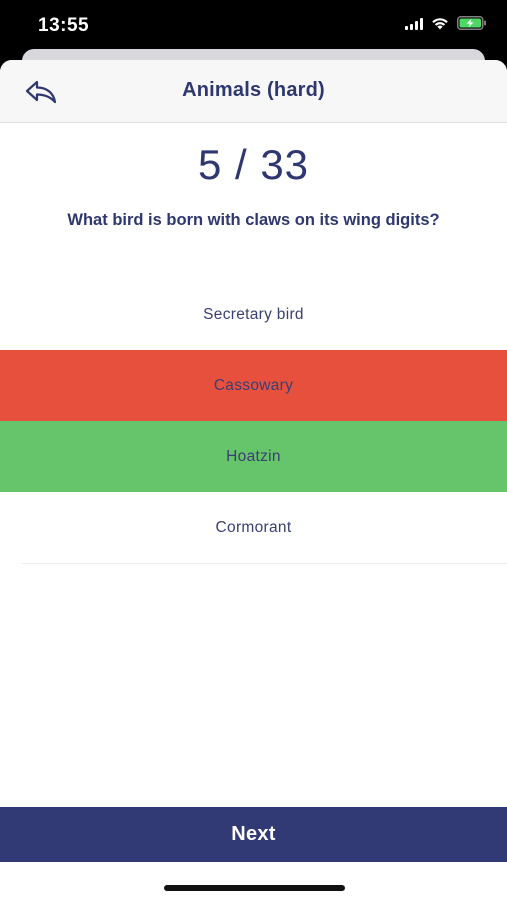 The width and height of the screenshot is (507, 900). I want to click on wifi-icon, so click(440, 23).